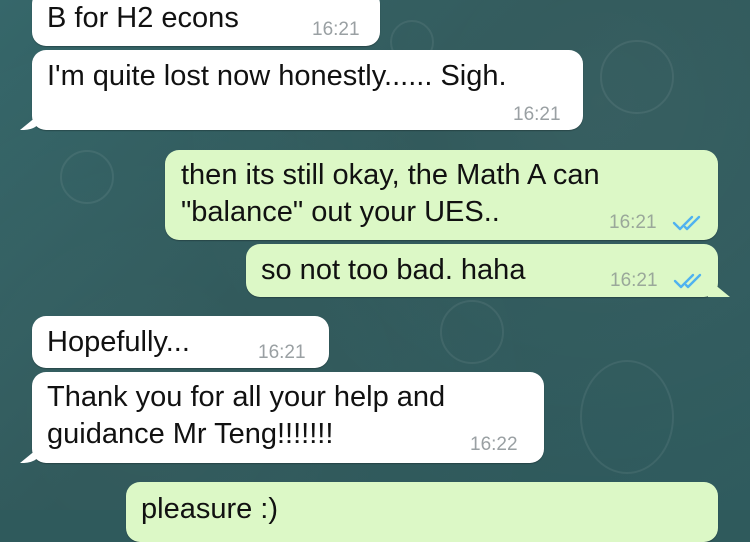 The height and width of the screenshot is (542, 750). What do you see at coordinates (246, 397) in the screenshot?
I see `message-text: Thank you for all your help and` at bounding box center [246, 397].